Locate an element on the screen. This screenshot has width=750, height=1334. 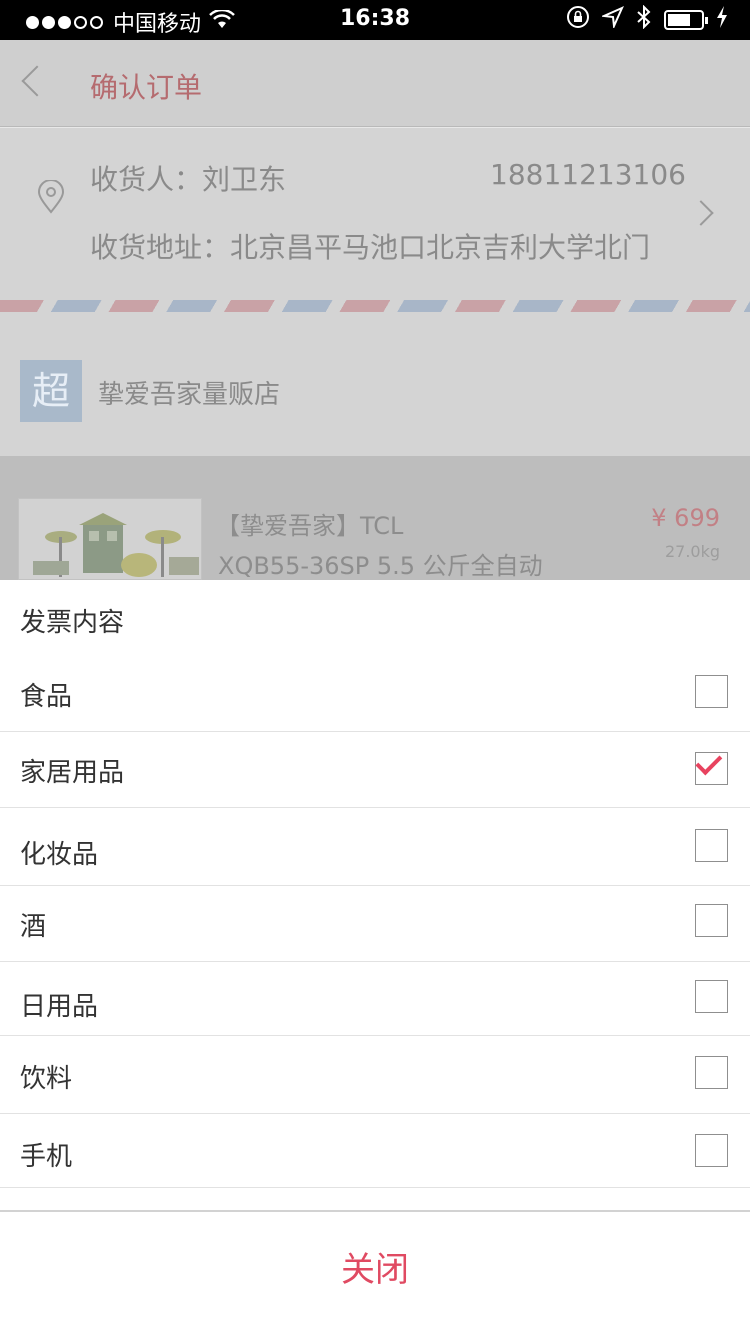
location-arrow-icon is located at coordinates (612, 19).